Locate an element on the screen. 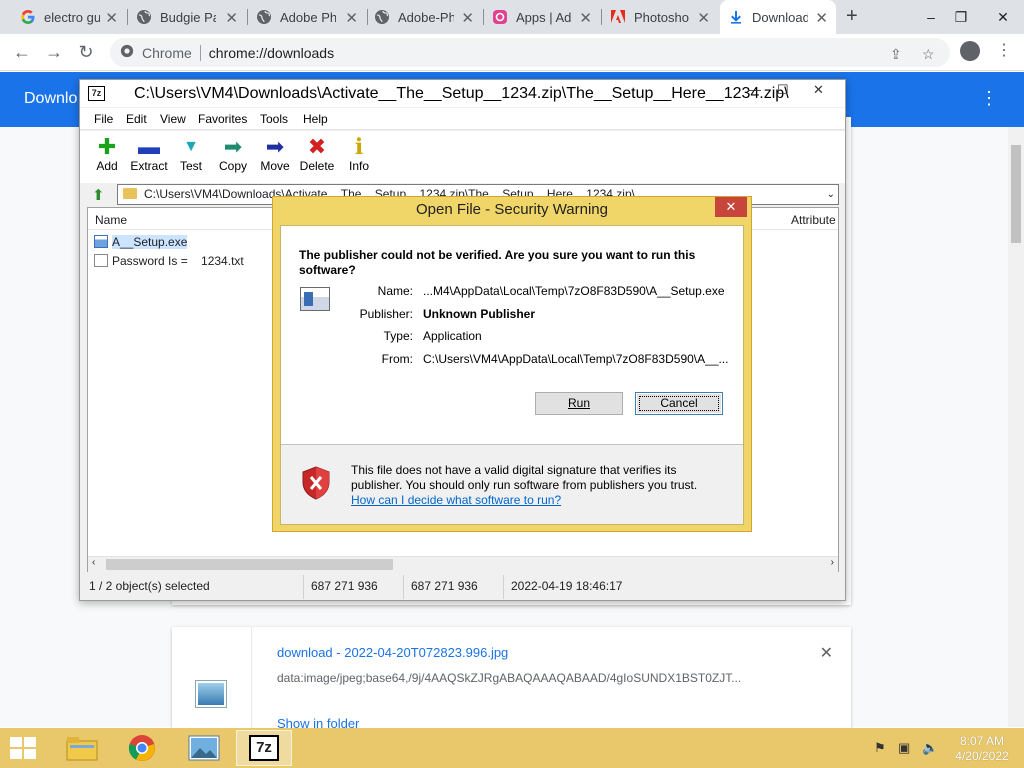 Image resolution: width=1024 pixels, height=768 pixels. tab-photoshop: Photosho ✕ is located at coordinates (660, 17).